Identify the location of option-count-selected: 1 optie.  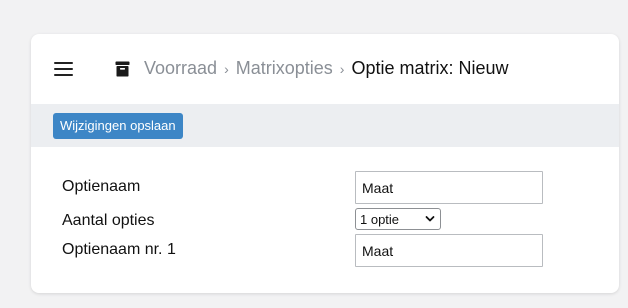
(380, 219).